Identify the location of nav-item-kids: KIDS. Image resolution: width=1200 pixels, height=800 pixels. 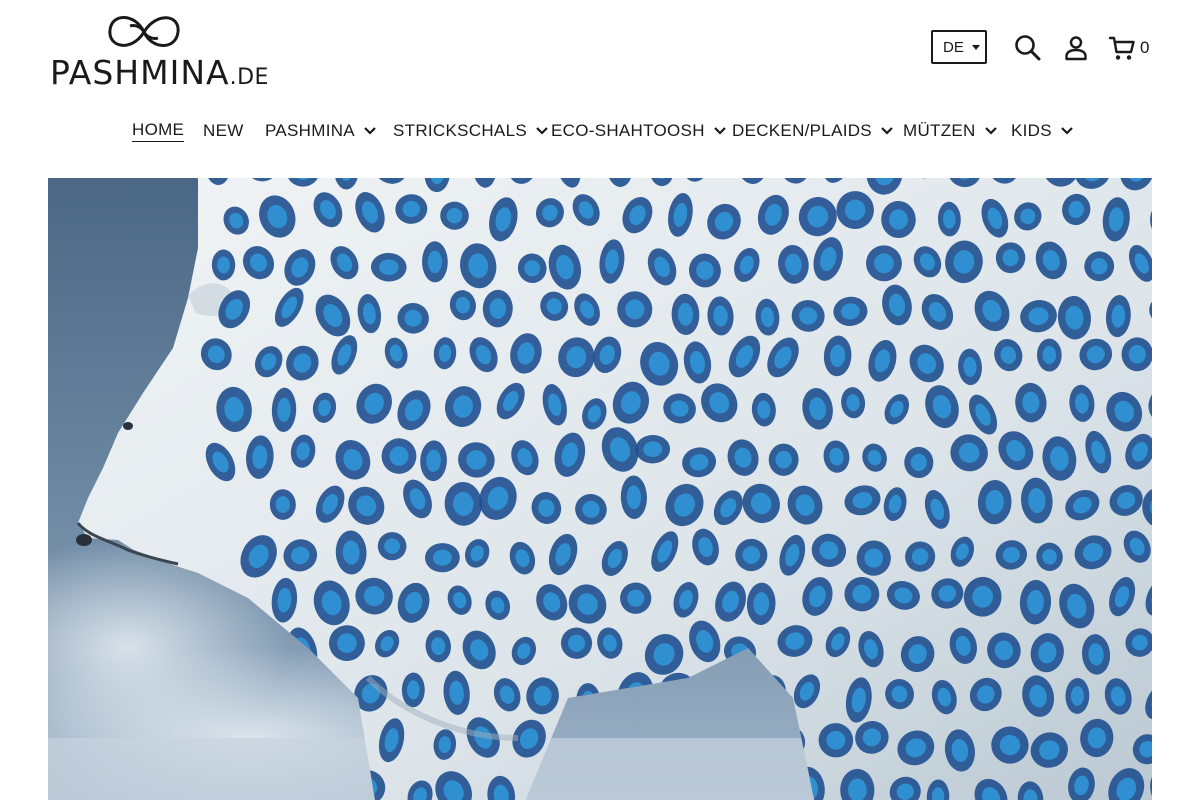
(1042, 131).